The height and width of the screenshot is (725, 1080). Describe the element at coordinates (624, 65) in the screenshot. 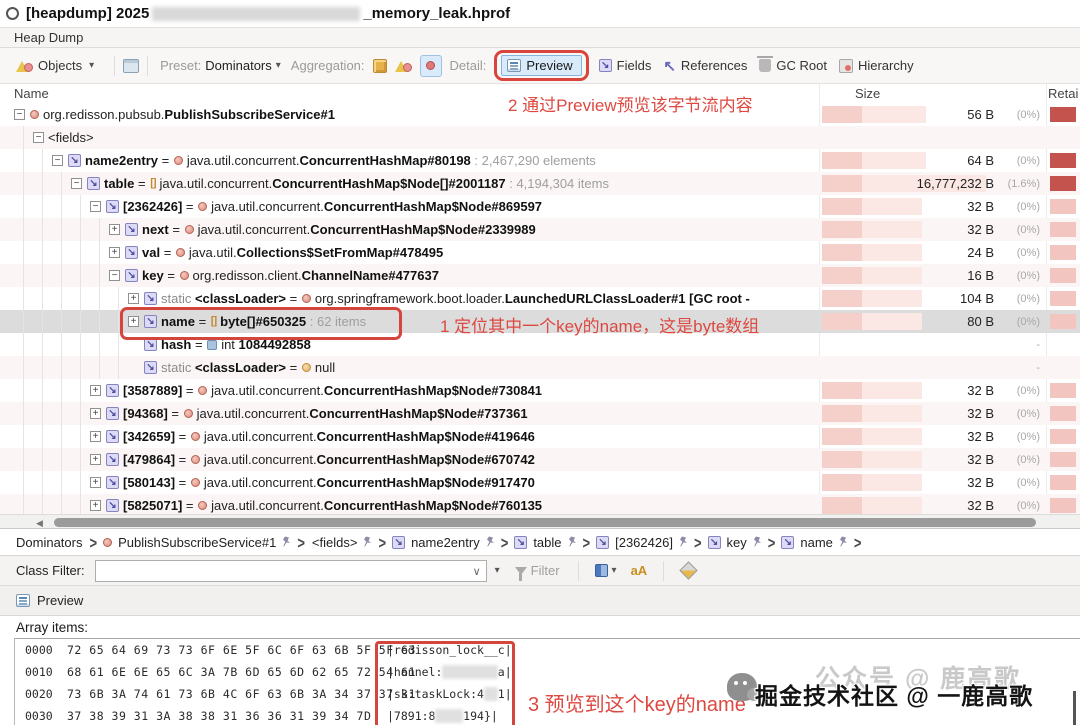

I see `detail-fields-button: ↘ Fields` at that location.